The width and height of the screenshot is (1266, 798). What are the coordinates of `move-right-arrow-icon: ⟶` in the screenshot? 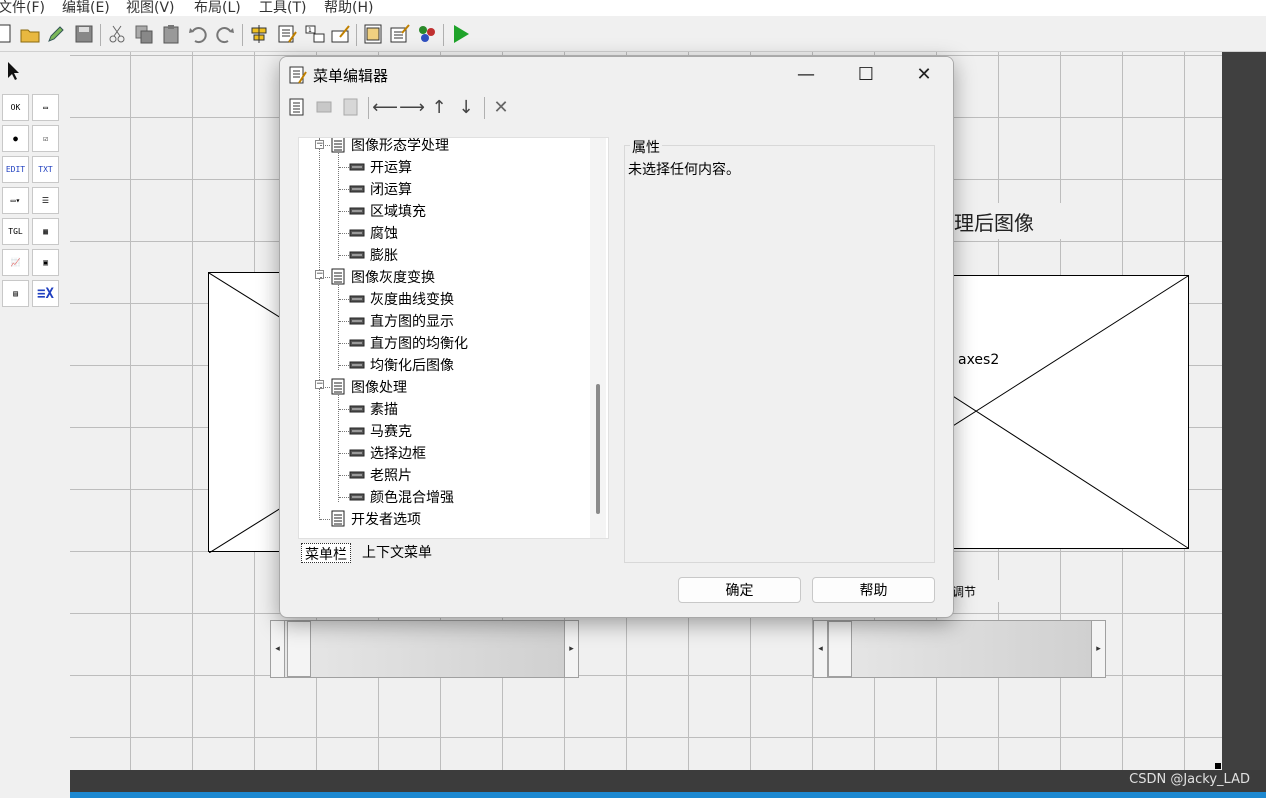 It's located at (412, 107).